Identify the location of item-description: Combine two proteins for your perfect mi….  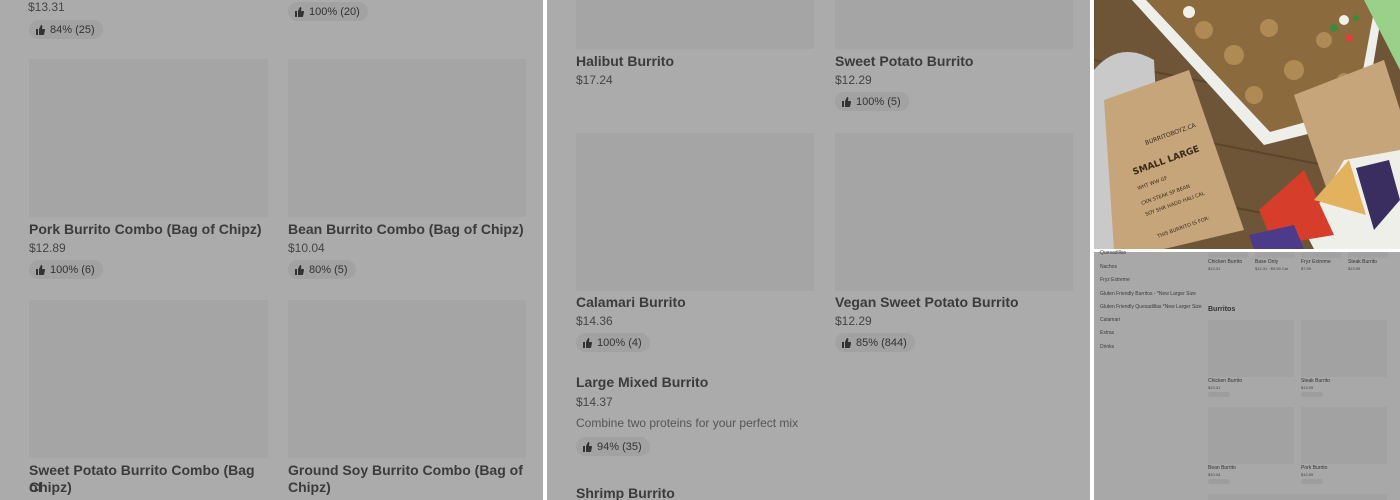
(687, 423).